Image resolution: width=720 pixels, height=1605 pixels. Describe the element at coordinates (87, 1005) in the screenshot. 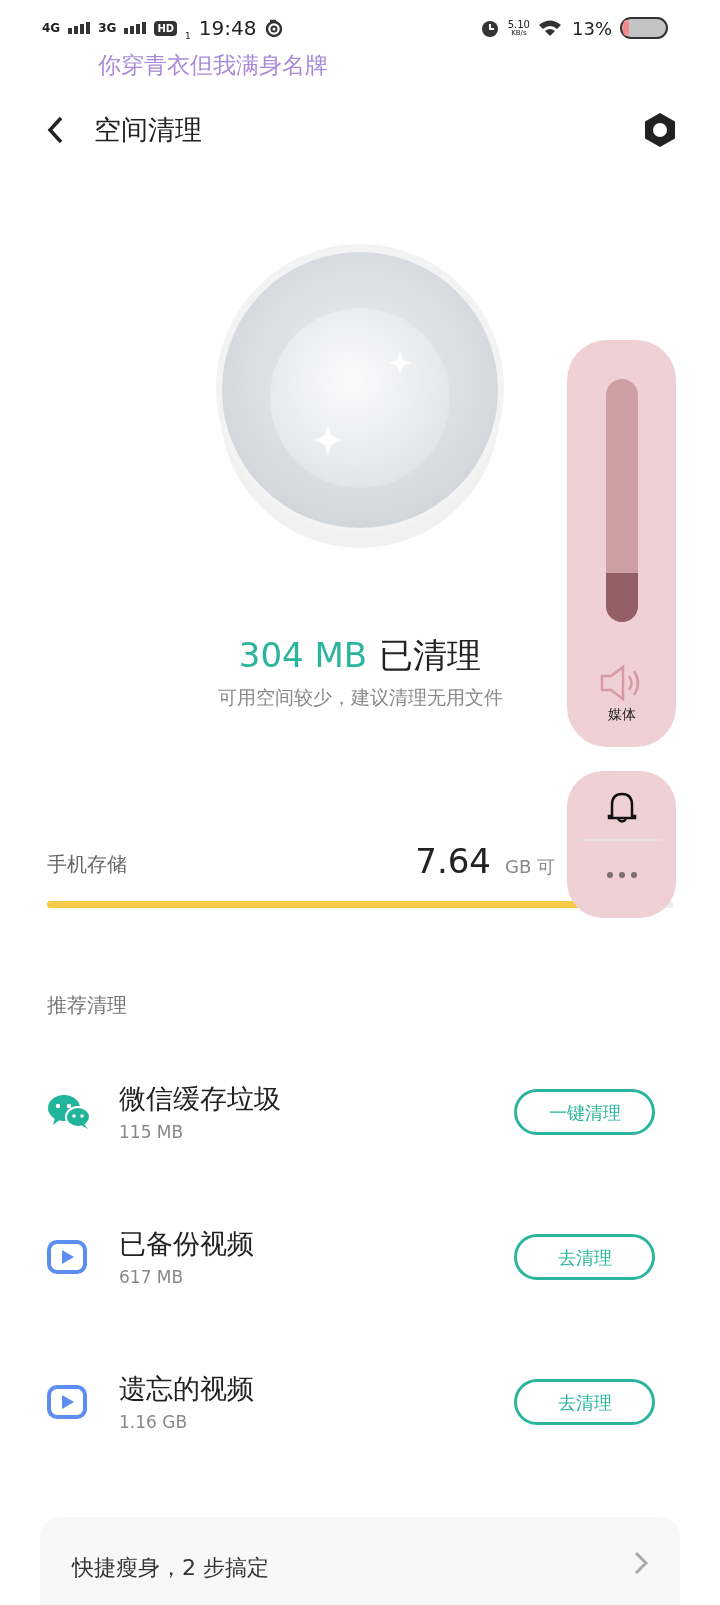

I see `section-title: 推荐清理` at that location.